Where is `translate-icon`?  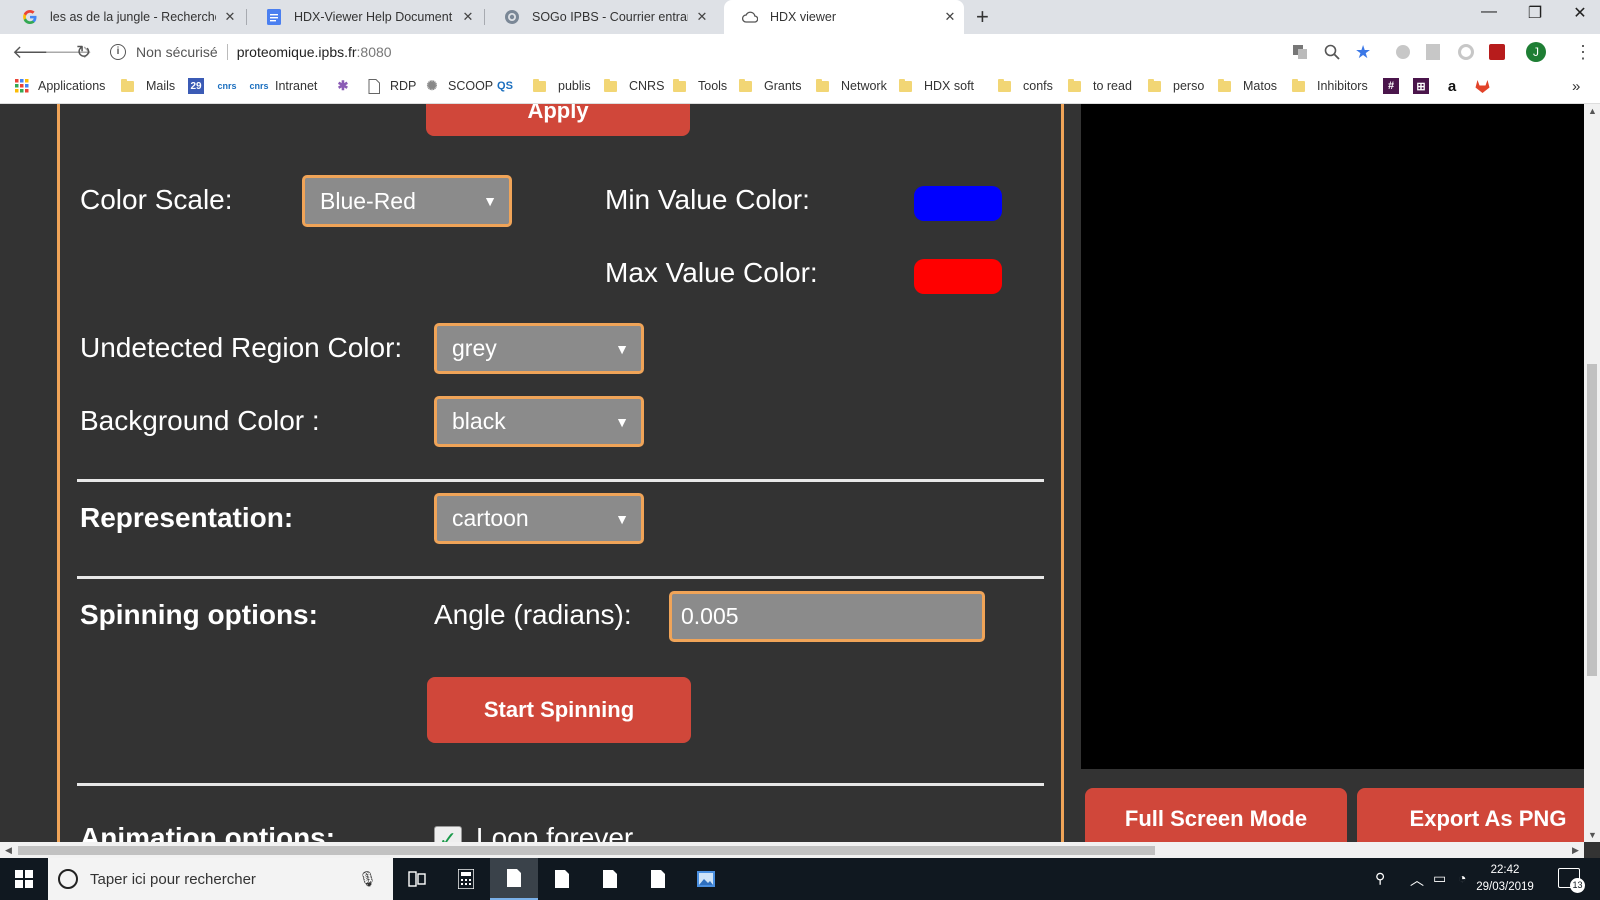 translate-icon is located at coordinates (1300, 52).